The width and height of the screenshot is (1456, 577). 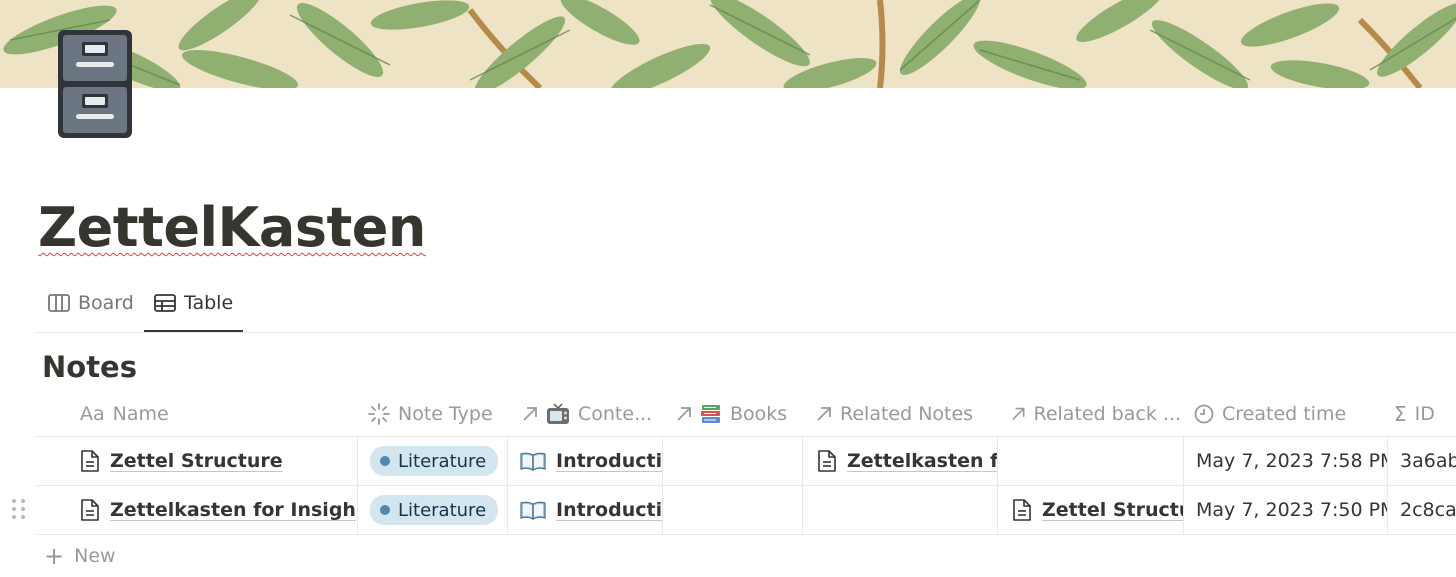 I want to click on database-title: Notes, so click(x=89, y=367).